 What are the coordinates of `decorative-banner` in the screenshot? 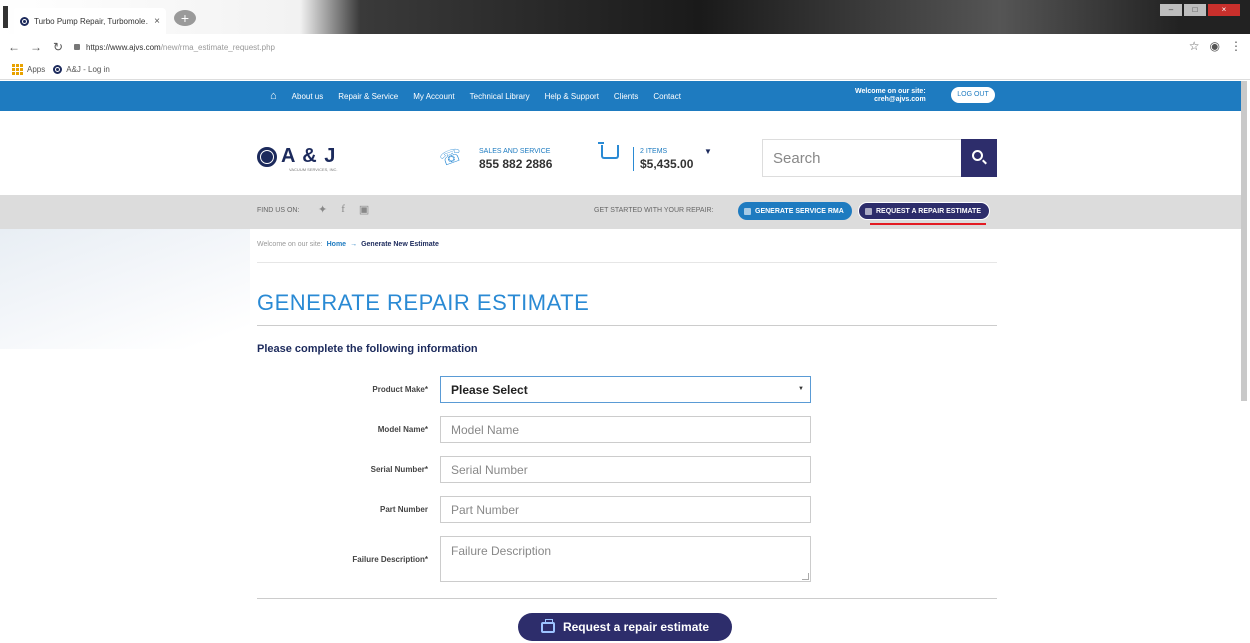 It's located at (125, 289).